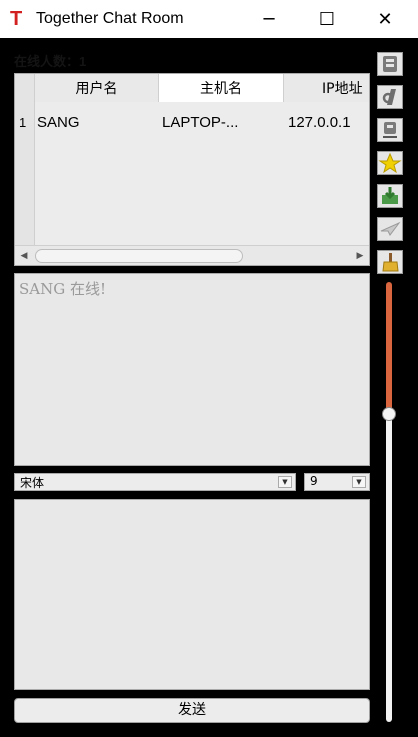 This screenshot has height=737, width=418. Describe the element at coordinates (326, 88) in the screenshot. I see `column-header-ip: IP地址` at that location.